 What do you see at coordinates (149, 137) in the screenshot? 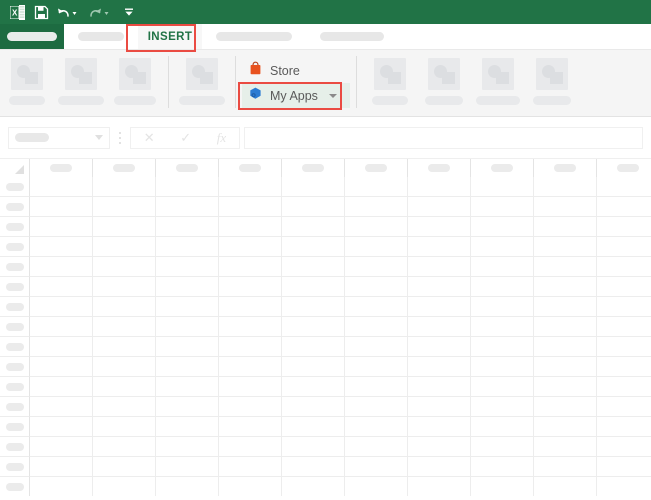
I see `cancel-icon: ✕` at bounding box center [149, 137].